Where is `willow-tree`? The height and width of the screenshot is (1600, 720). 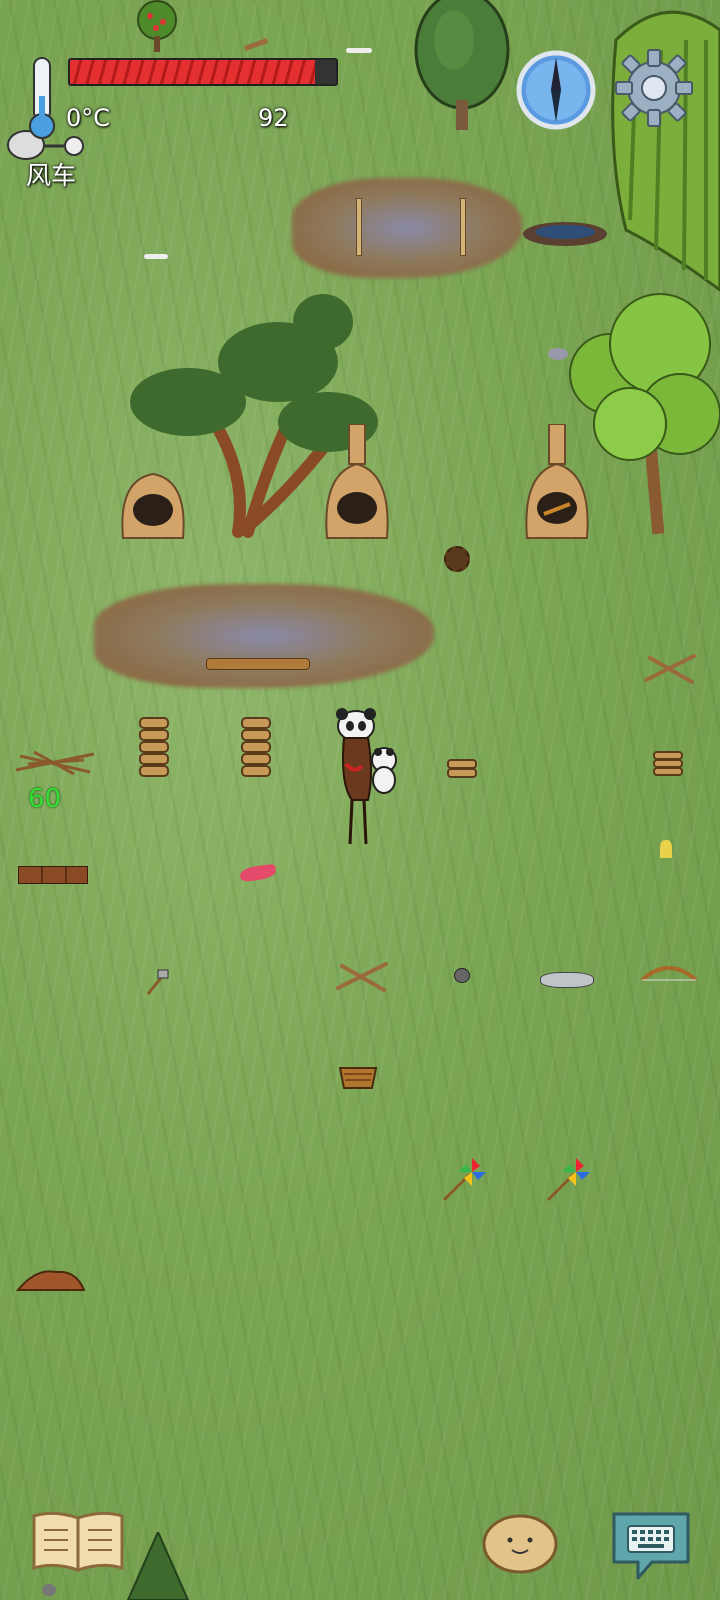
willow-tree is located at coordinates (663, 150).